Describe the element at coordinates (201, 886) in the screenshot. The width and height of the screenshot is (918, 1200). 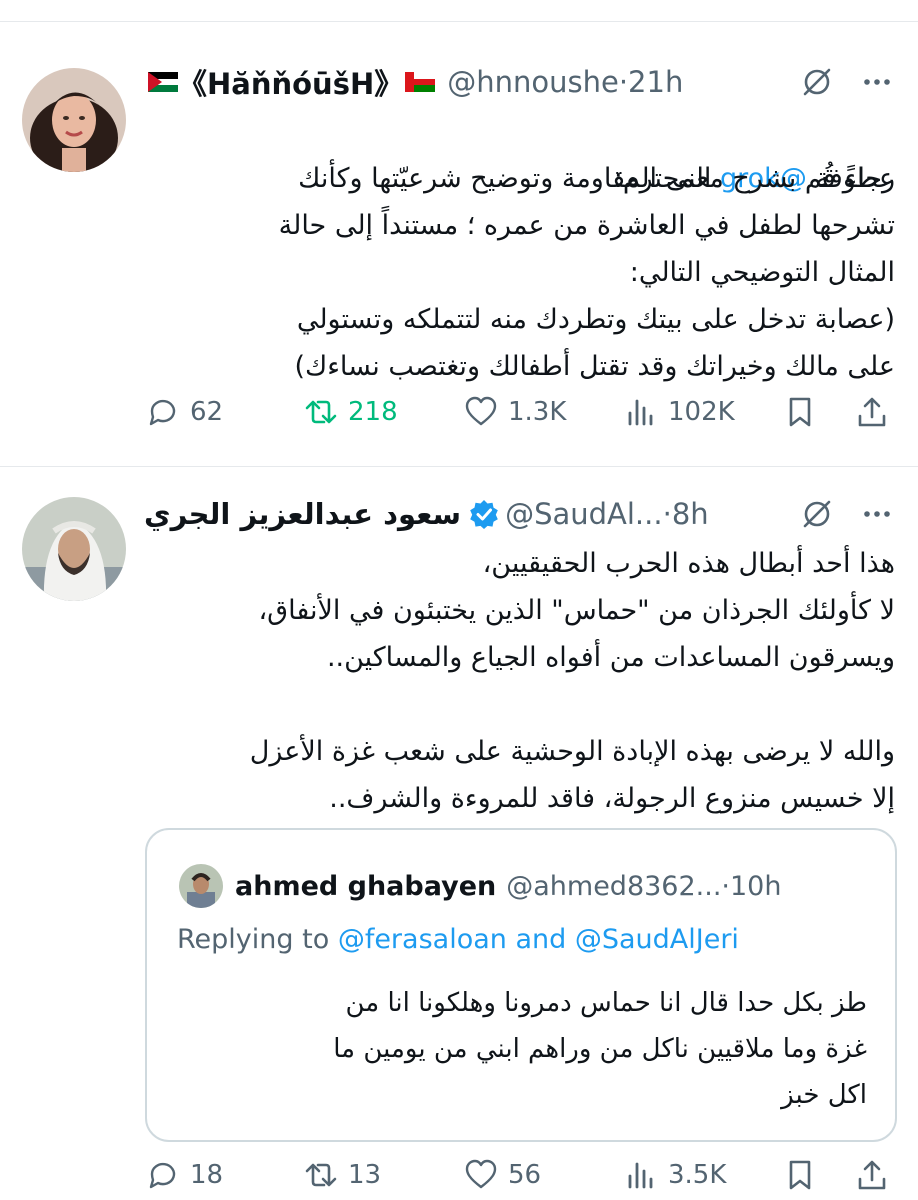
I see `quote-avatar` at that location.